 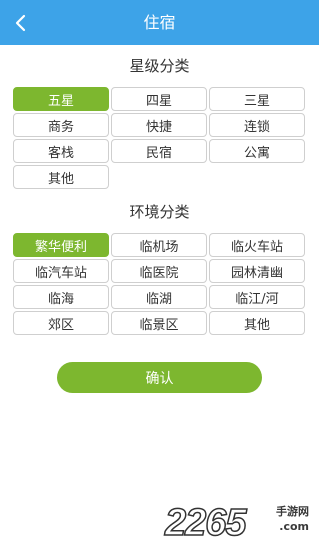 What do you see at coordinates (61, 125) in the screenshot?
I see `star-option: 商务` at bounding box center [61, 125].